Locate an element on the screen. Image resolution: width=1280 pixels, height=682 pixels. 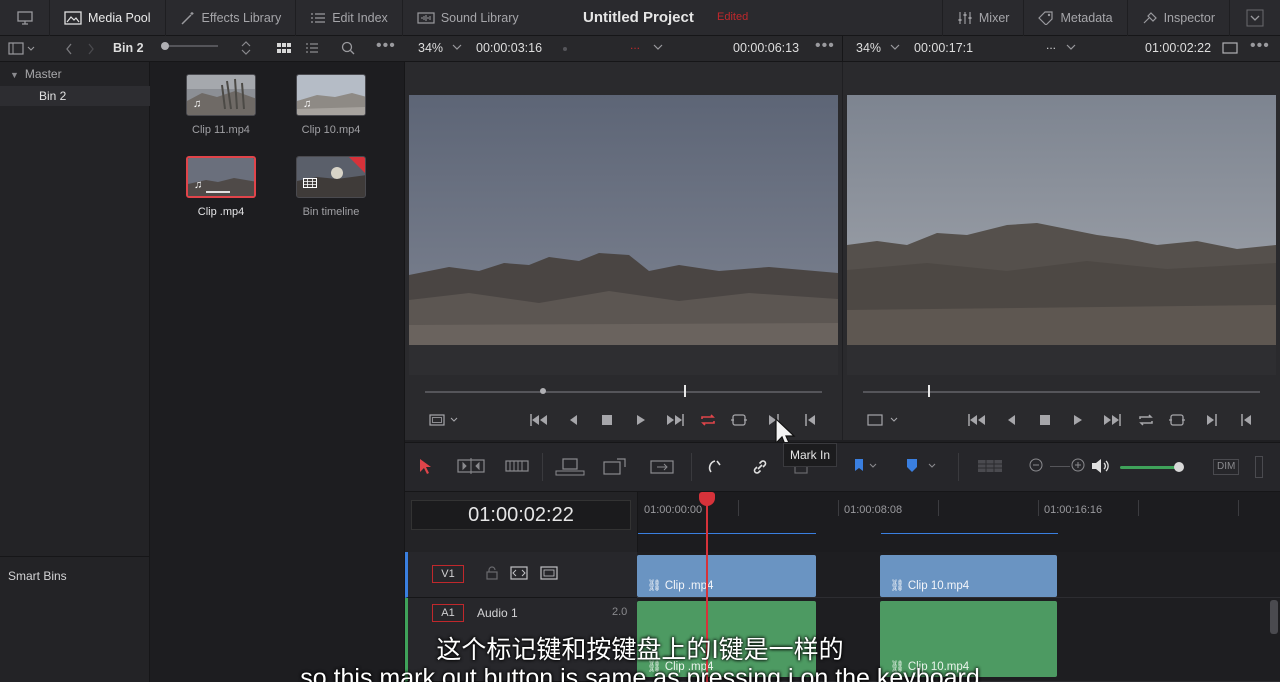
insert-clip-icon is located at coordinates (570, 468).